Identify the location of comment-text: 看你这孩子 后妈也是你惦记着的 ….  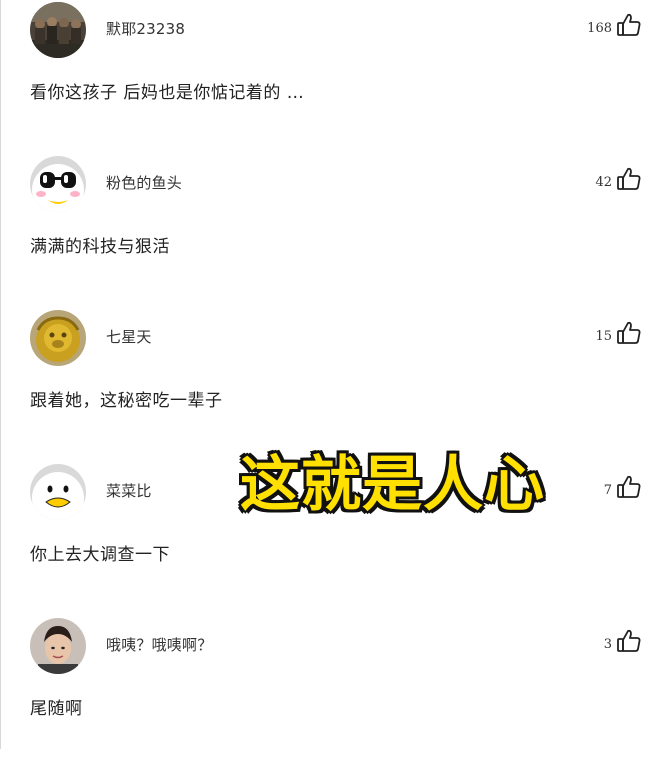
(167, 93).